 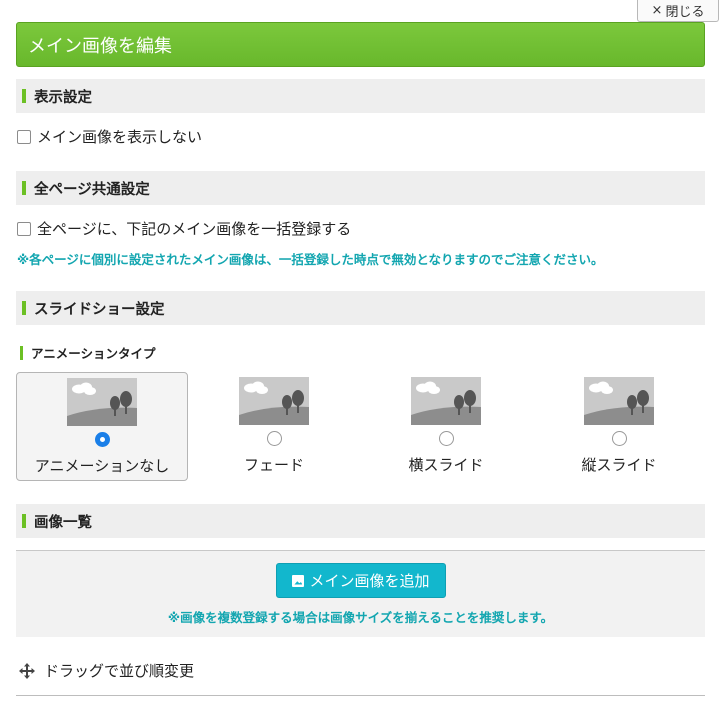 I want to click on section-display-settings: 表示設定, so click(x=360, y=96).